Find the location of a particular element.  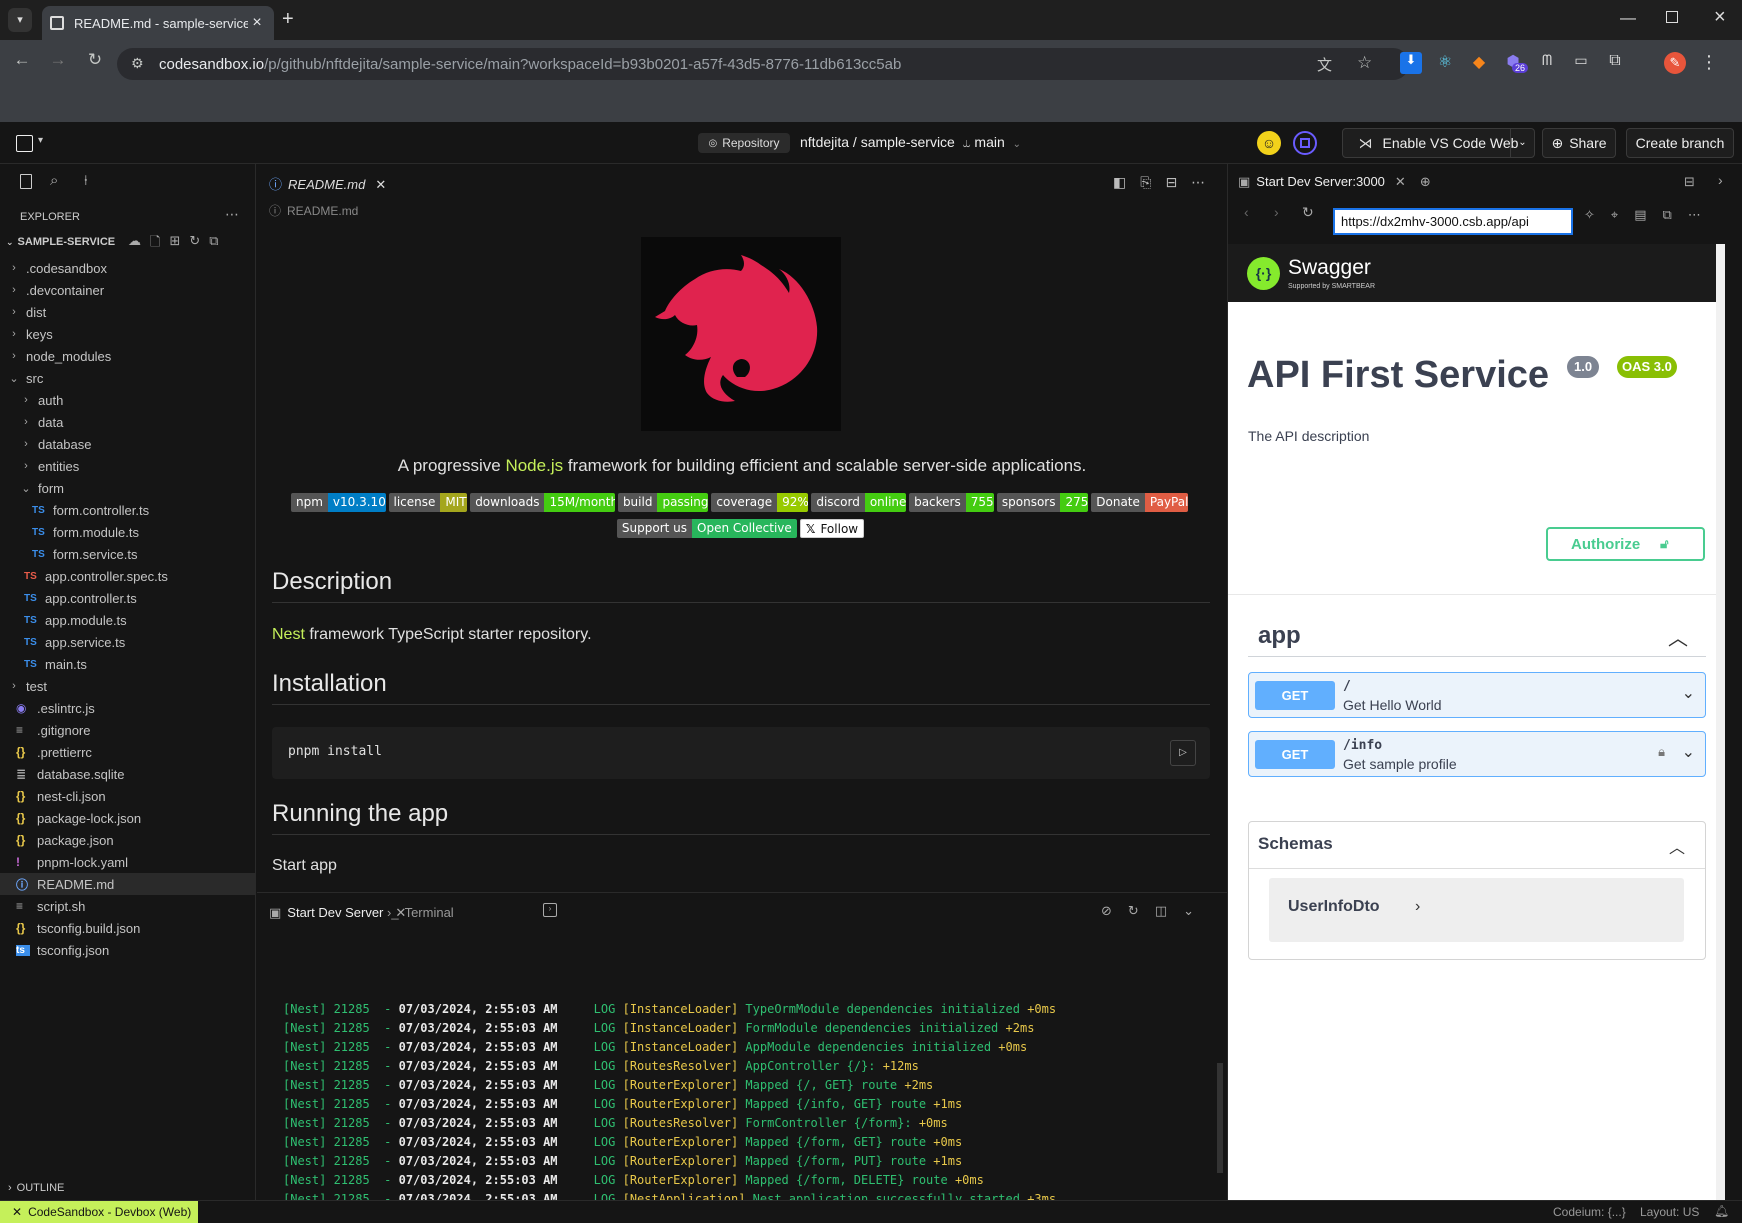

browser-menu-icon: ⋮ is located at coordinates (1709, 63).